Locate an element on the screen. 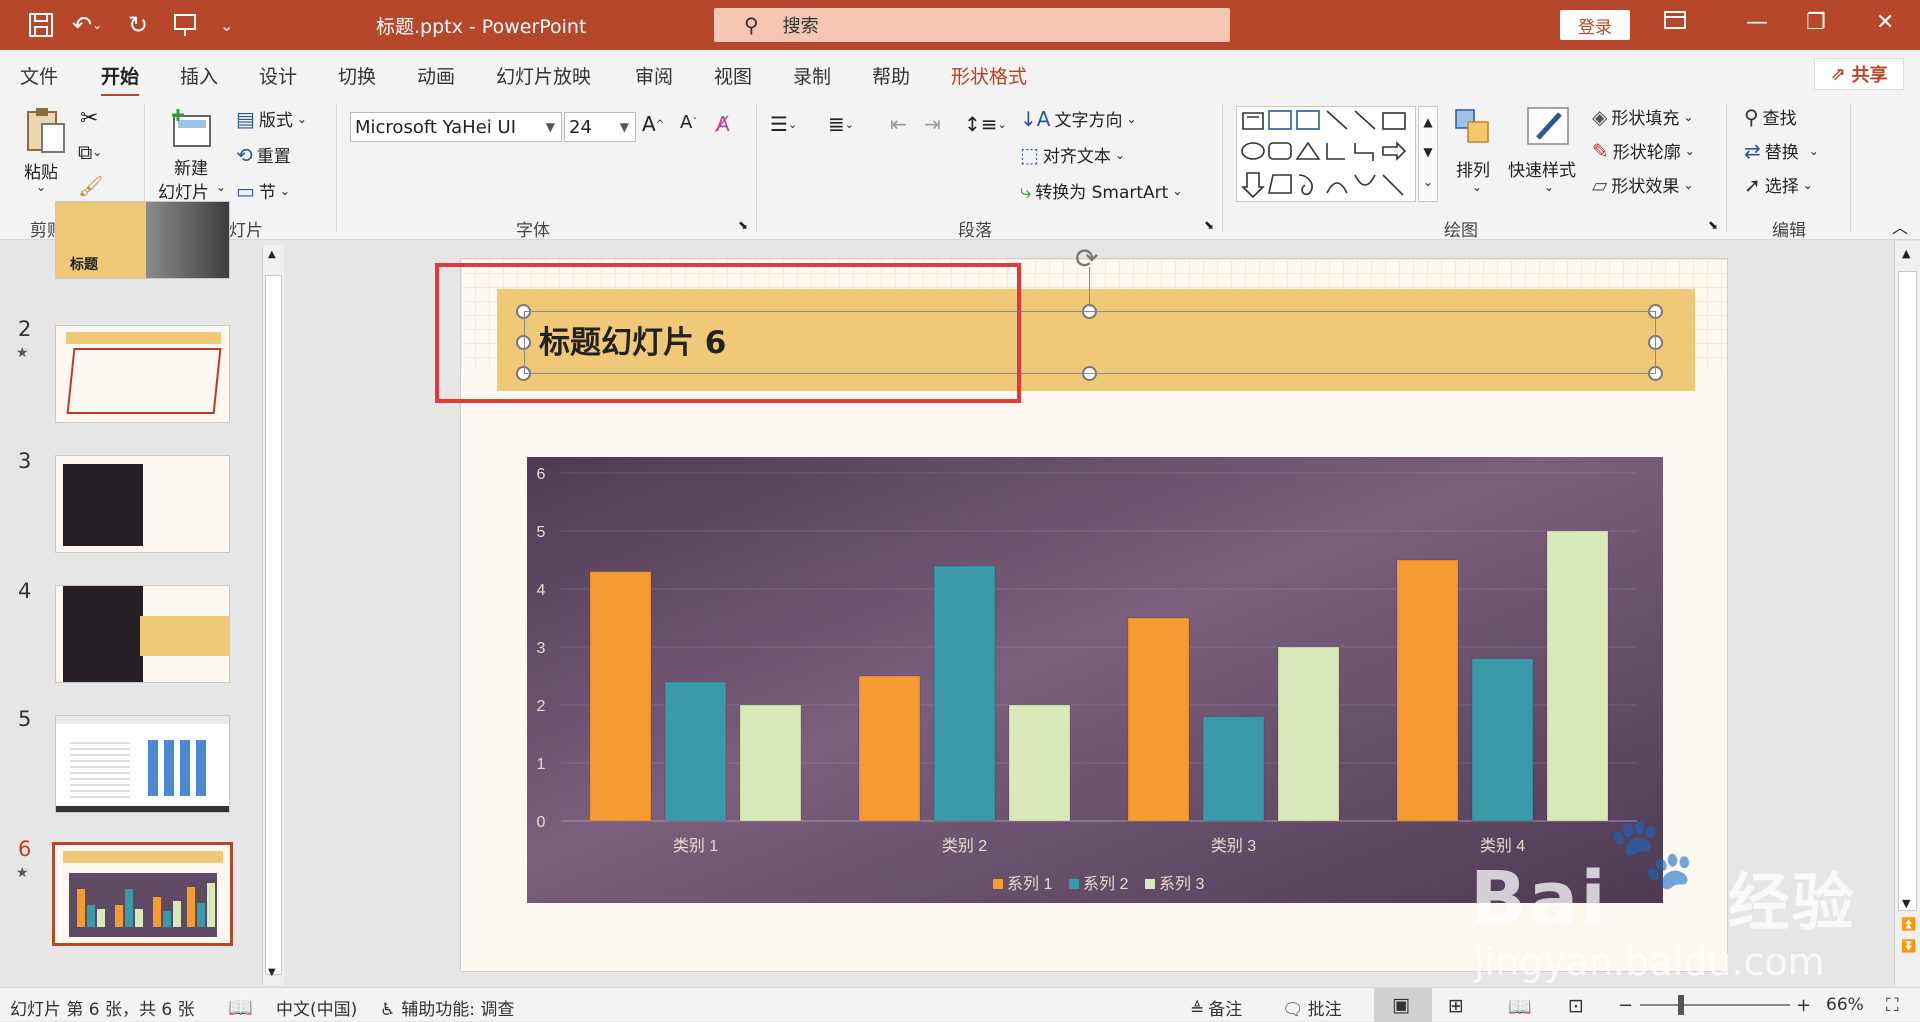  align-text-button: ⬚ 对齐文本 ⌄ is located at coordinates (1072, 155).